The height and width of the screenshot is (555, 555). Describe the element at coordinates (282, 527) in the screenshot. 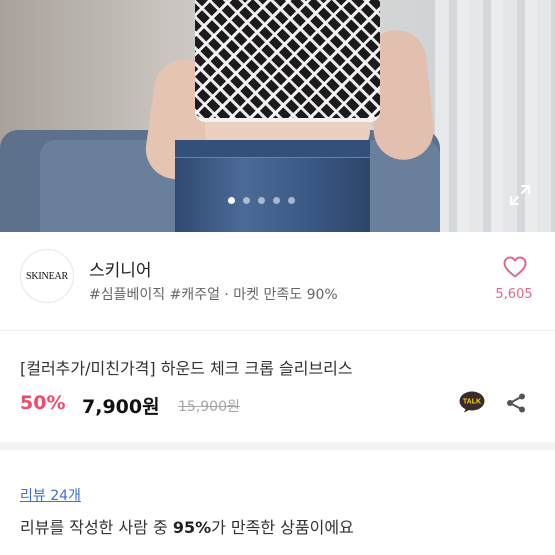

I see `review-summary-suffix: 가 만족한 상품이에요` at that location.